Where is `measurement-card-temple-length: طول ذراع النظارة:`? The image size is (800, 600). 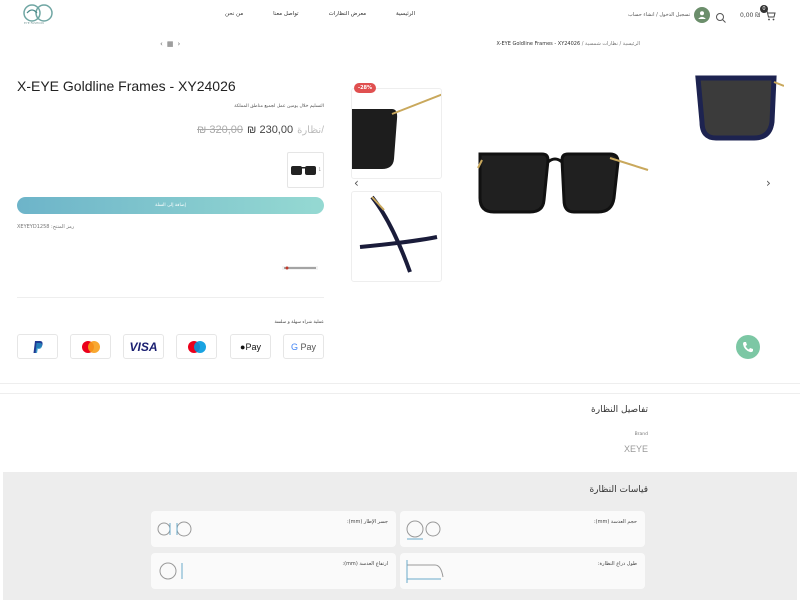 measurement-card-temple-length: طول ذراع النظارة: is located at coordinates (522, 571).